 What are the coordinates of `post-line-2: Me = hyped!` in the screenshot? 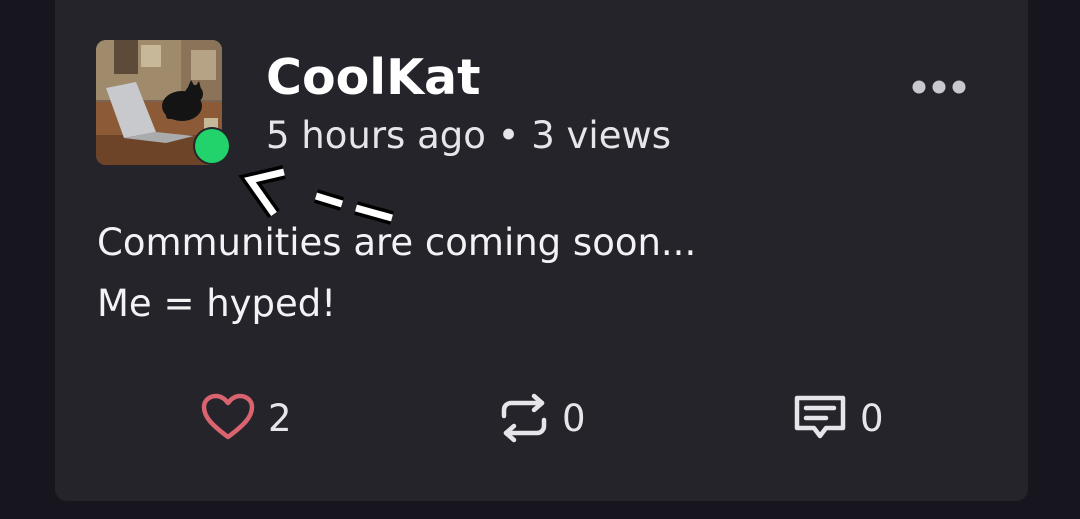 It's located at (217, 303).